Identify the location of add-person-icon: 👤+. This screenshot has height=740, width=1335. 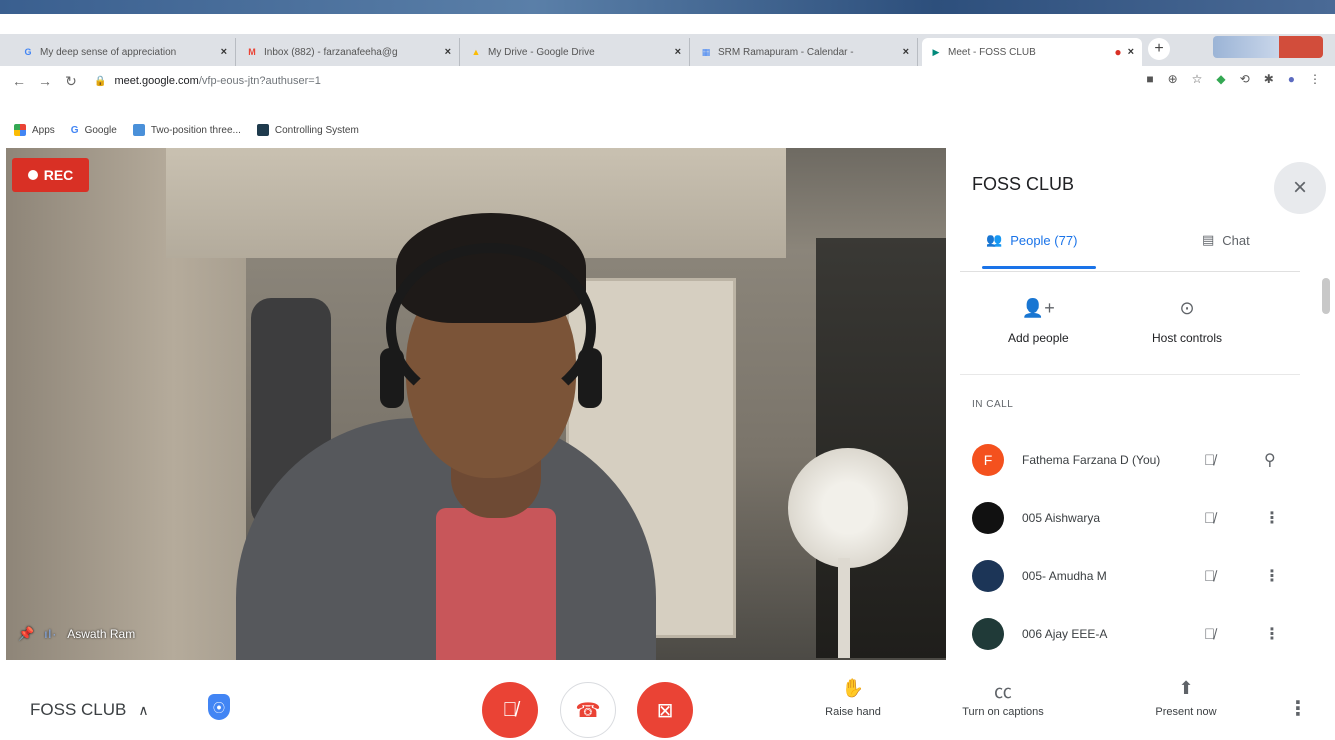
(1038, 308).